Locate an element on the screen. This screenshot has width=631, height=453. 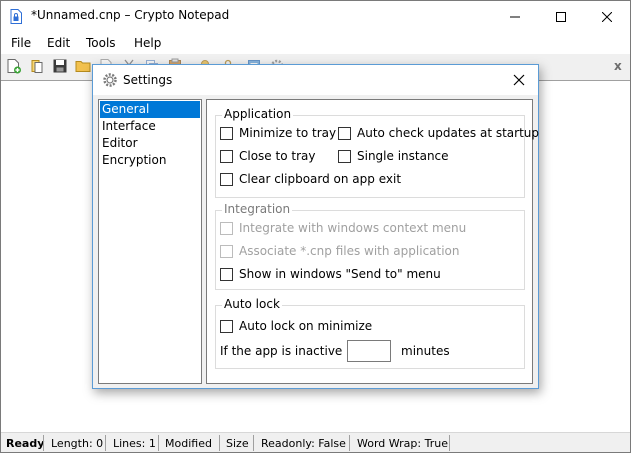
close-button is located at coordinates (607, 16).